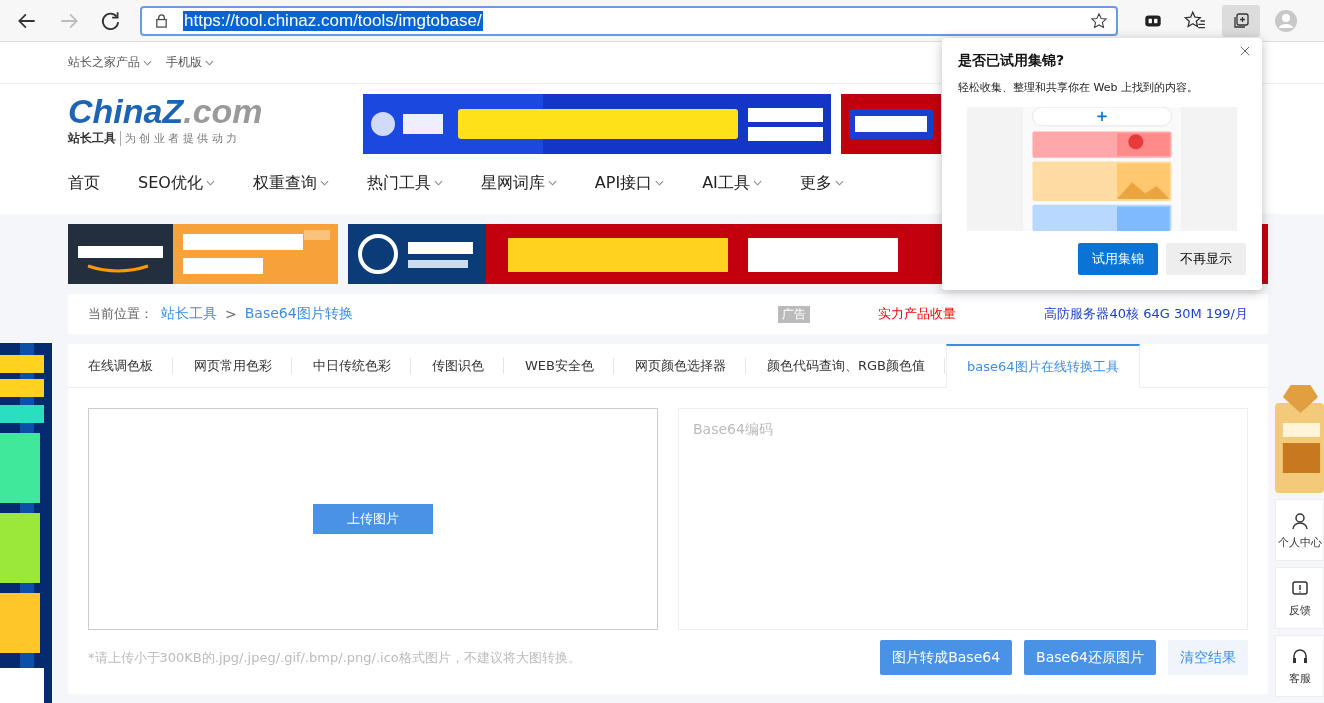 The height and width of the screenshot is (703, 1324). Describe the element at coordinates (190, 62) in the screenshot. I see `top-menu-link: 手机版` at that location.